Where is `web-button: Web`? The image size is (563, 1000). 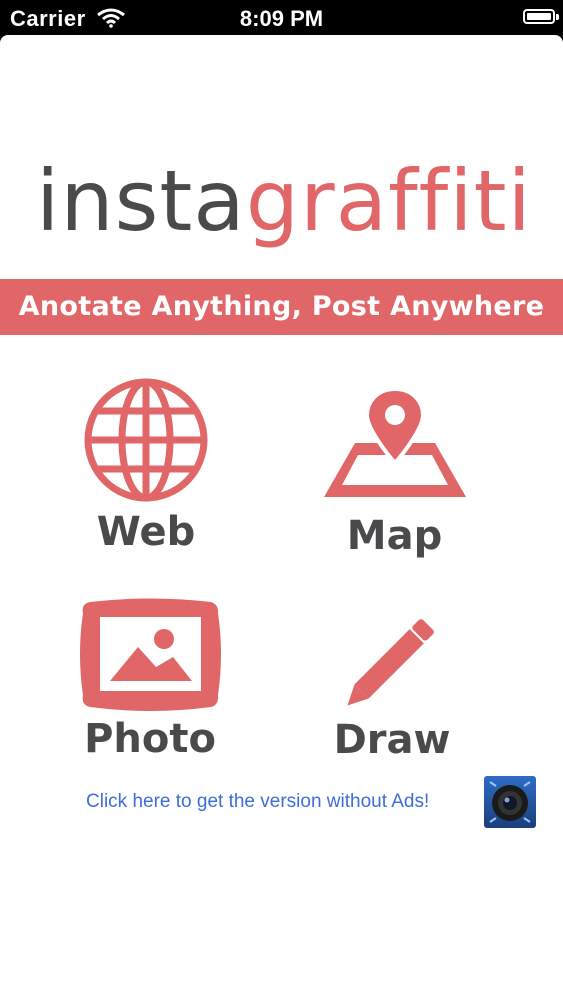
web-button: Web is located at coordinates (146, 465).